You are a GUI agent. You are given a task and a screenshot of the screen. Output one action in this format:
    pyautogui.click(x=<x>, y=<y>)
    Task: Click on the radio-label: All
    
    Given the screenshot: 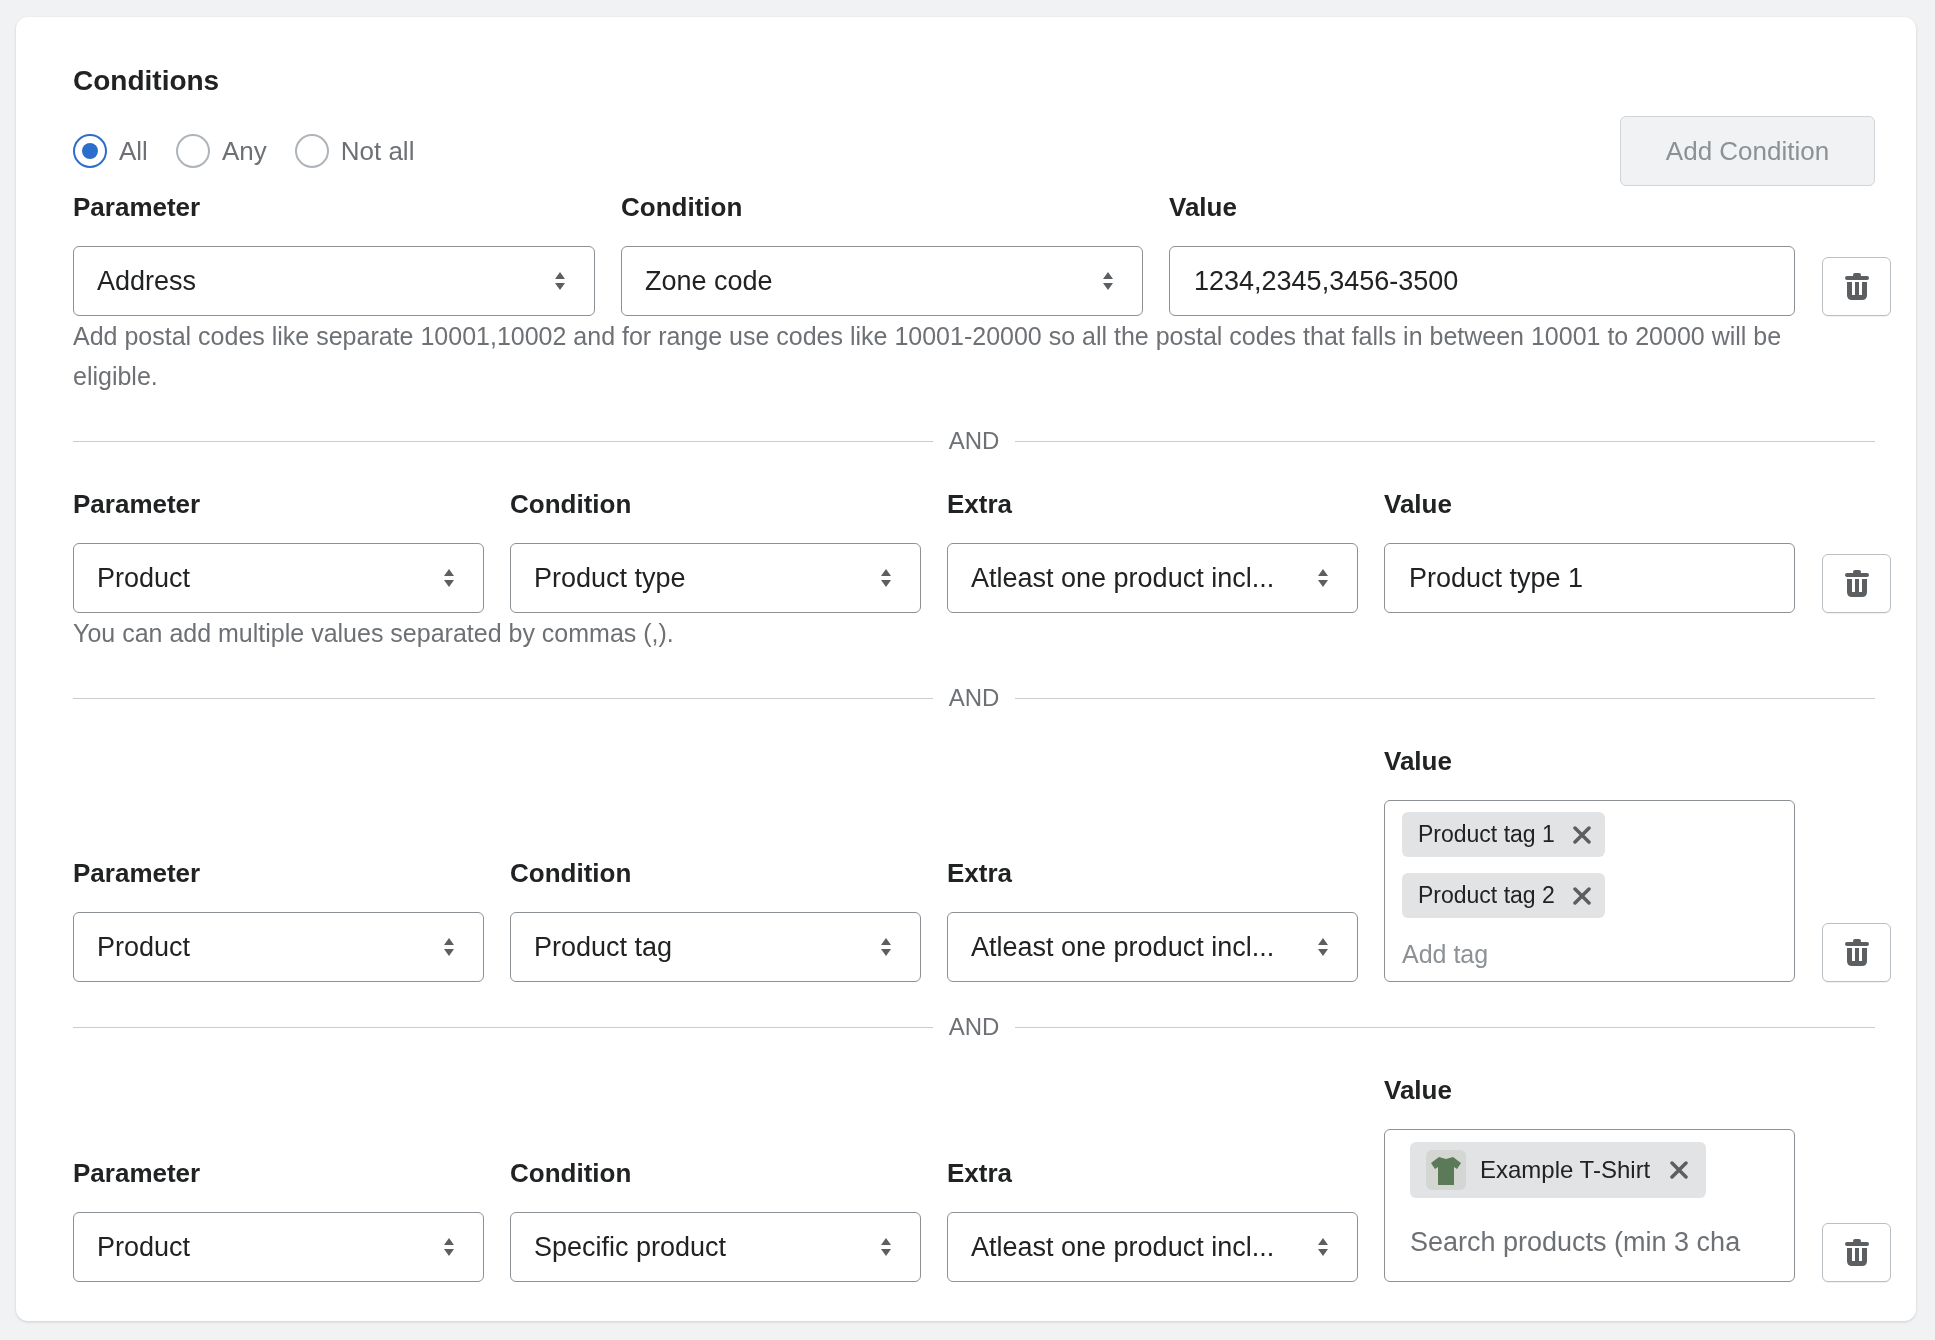 What is the action you would take?
    pyautogui.click(x=133, y=151)
    